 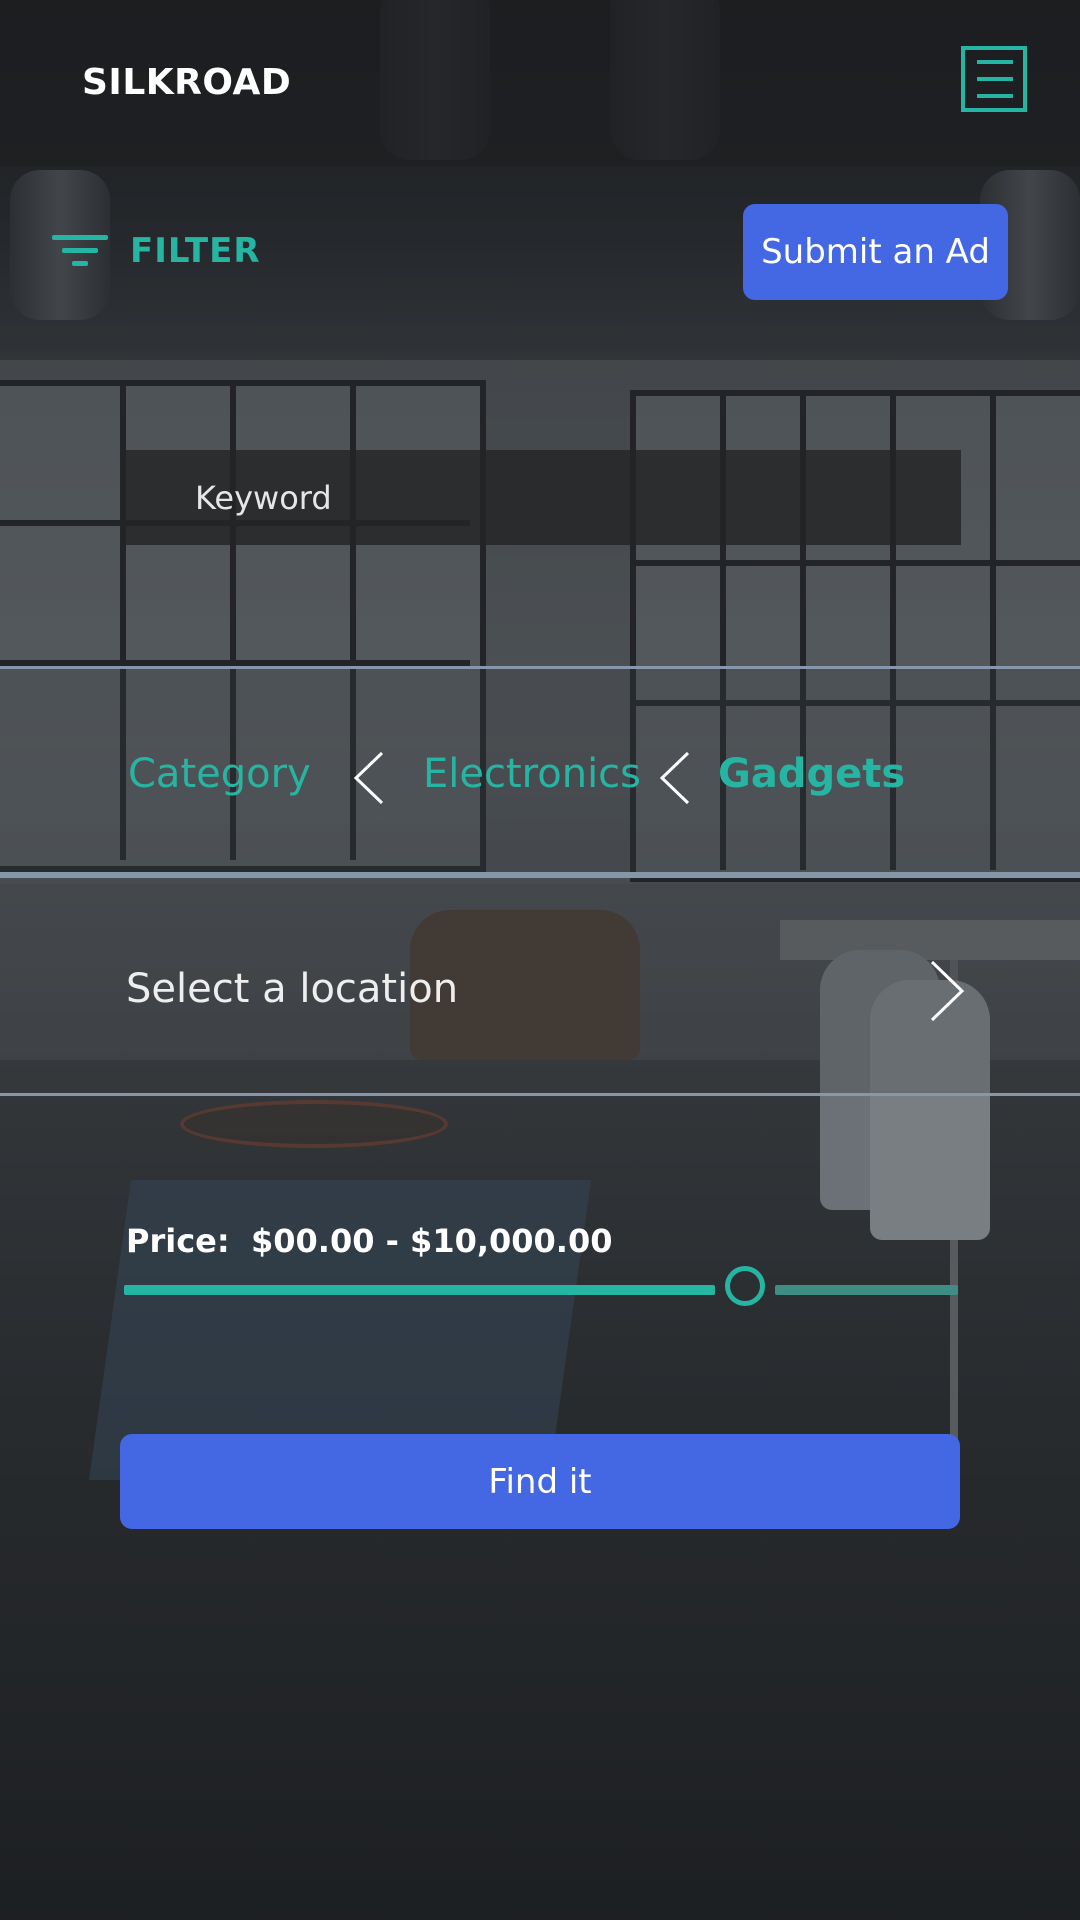 What do you see at coordinates (186, 82) in the screenshot?
I see `brand-logo: SILKROAD` at bounding box center [186, 82].